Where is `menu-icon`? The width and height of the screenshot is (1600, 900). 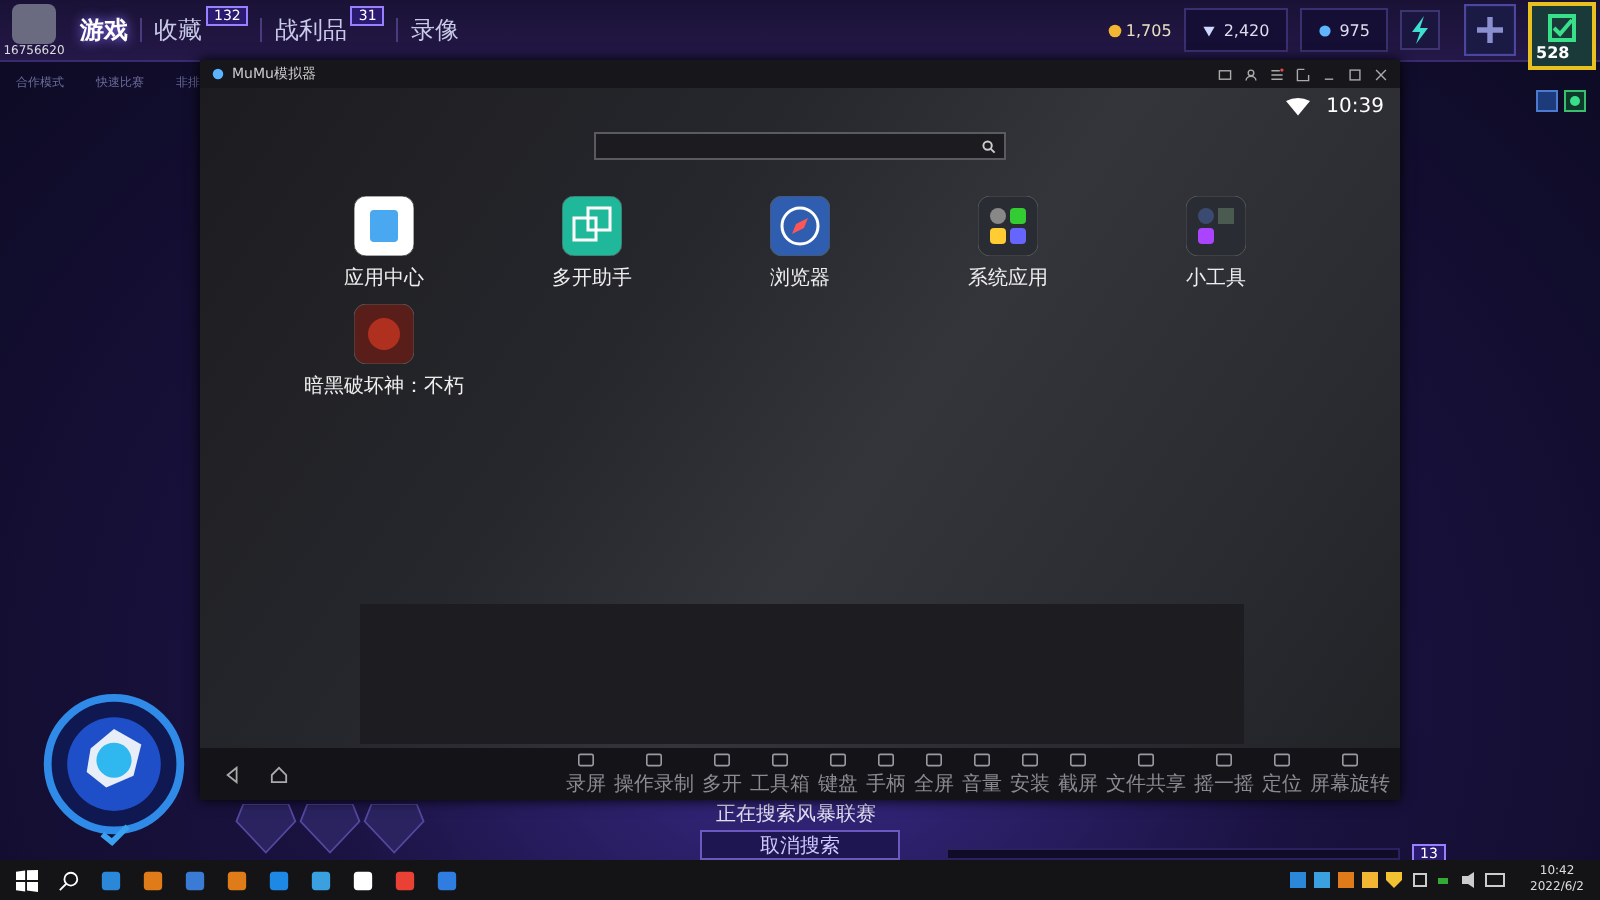
menu-icon is located at coordinates (1277, 74).